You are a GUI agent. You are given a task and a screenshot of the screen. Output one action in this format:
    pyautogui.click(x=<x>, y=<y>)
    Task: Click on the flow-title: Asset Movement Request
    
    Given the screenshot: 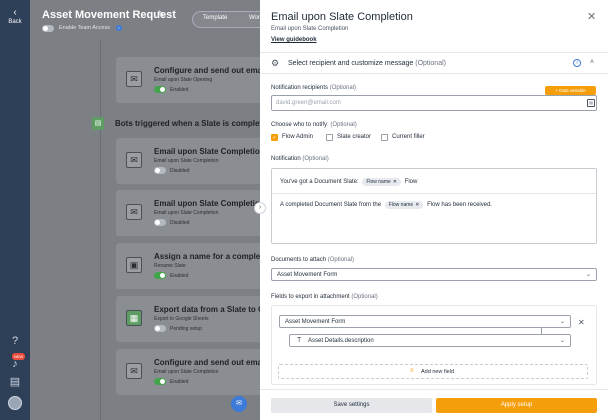 What is the action you would take?
    pyautogui.click(x=109, y=15)
    